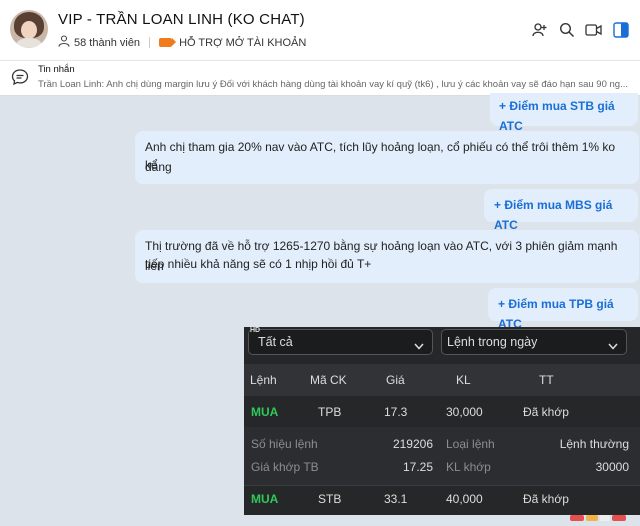  I want to click on chat-icon, so click(20, 79).